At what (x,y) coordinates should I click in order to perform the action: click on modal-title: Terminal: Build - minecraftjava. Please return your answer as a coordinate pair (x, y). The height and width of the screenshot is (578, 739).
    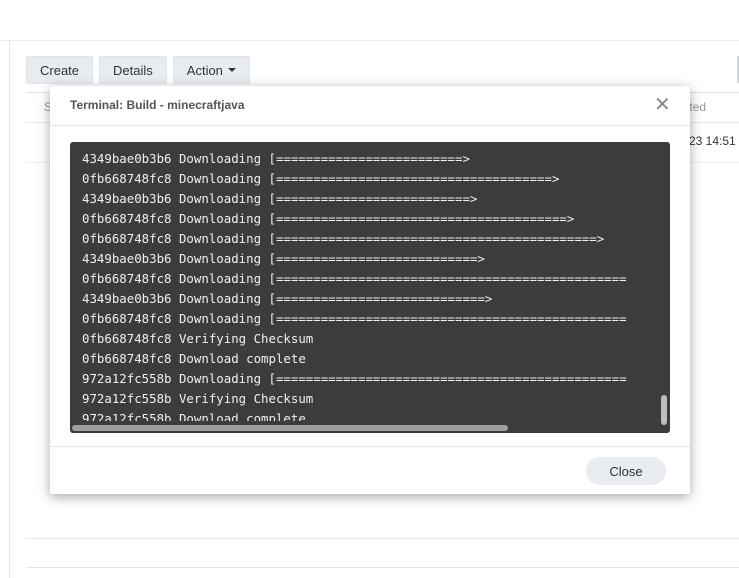
    Looking at the image, I should click on (157, 105).